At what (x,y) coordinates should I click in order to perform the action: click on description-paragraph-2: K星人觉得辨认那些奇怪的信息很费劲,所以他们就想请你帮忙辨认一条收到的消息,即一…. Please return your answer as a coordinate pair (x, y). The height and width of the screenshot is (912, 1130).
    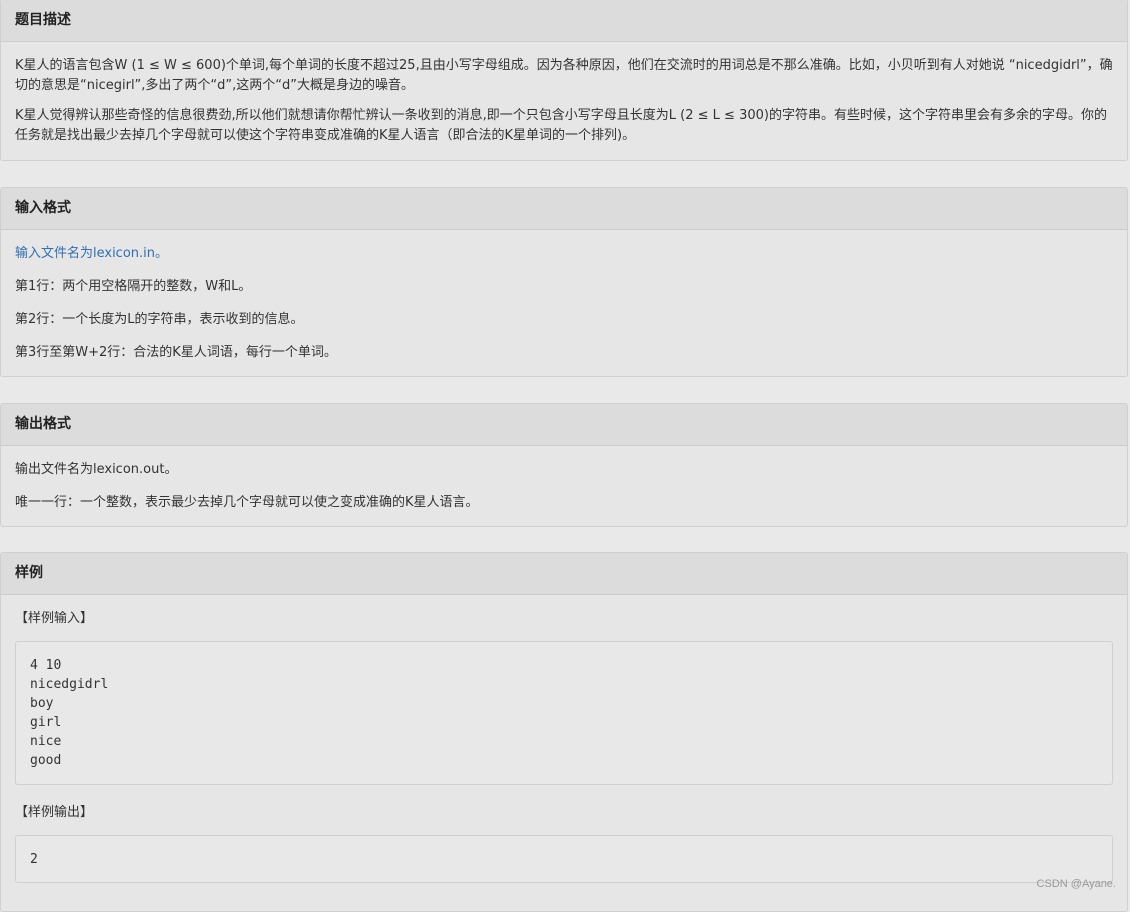
    Looking at the image, I should click on (561, 125).